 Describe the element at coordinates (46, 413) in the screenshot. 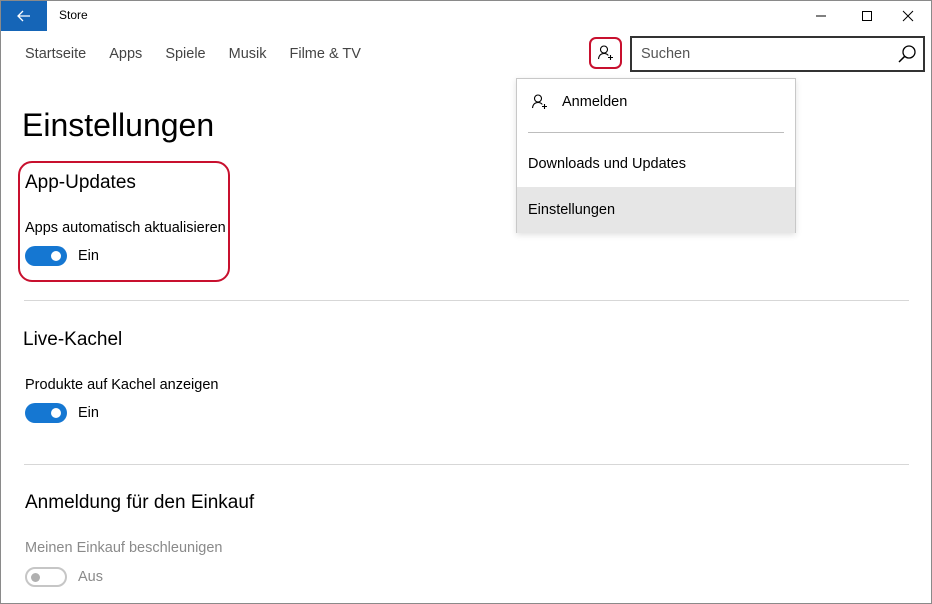

I see `live-tile-toggle` at that location.